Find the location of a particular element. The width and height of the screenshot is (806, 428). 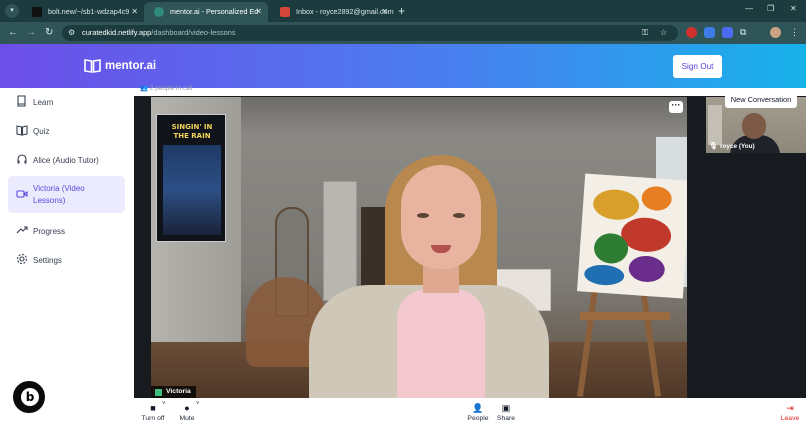

sidebar-item-label: Progress is located at coordinates (49, 231).